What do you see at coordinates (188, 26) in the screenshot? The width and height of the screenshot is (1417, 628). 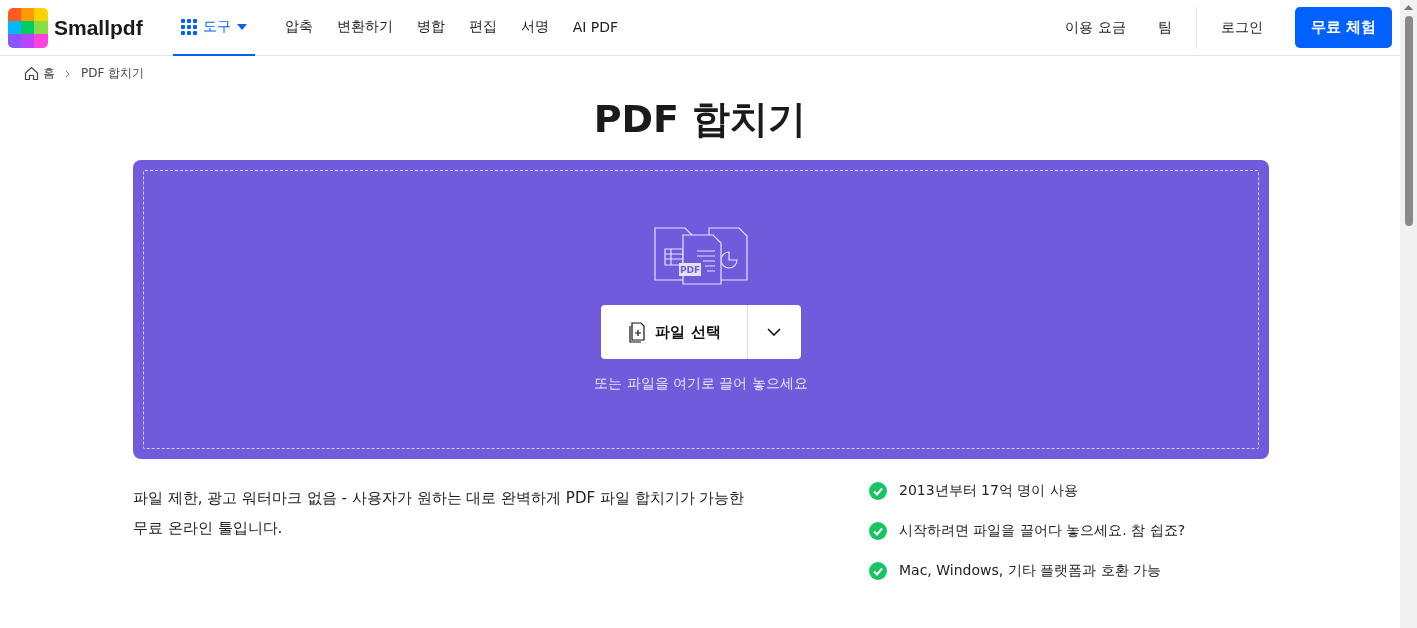 I see `grid-icon` at bounding box center [188, 26].